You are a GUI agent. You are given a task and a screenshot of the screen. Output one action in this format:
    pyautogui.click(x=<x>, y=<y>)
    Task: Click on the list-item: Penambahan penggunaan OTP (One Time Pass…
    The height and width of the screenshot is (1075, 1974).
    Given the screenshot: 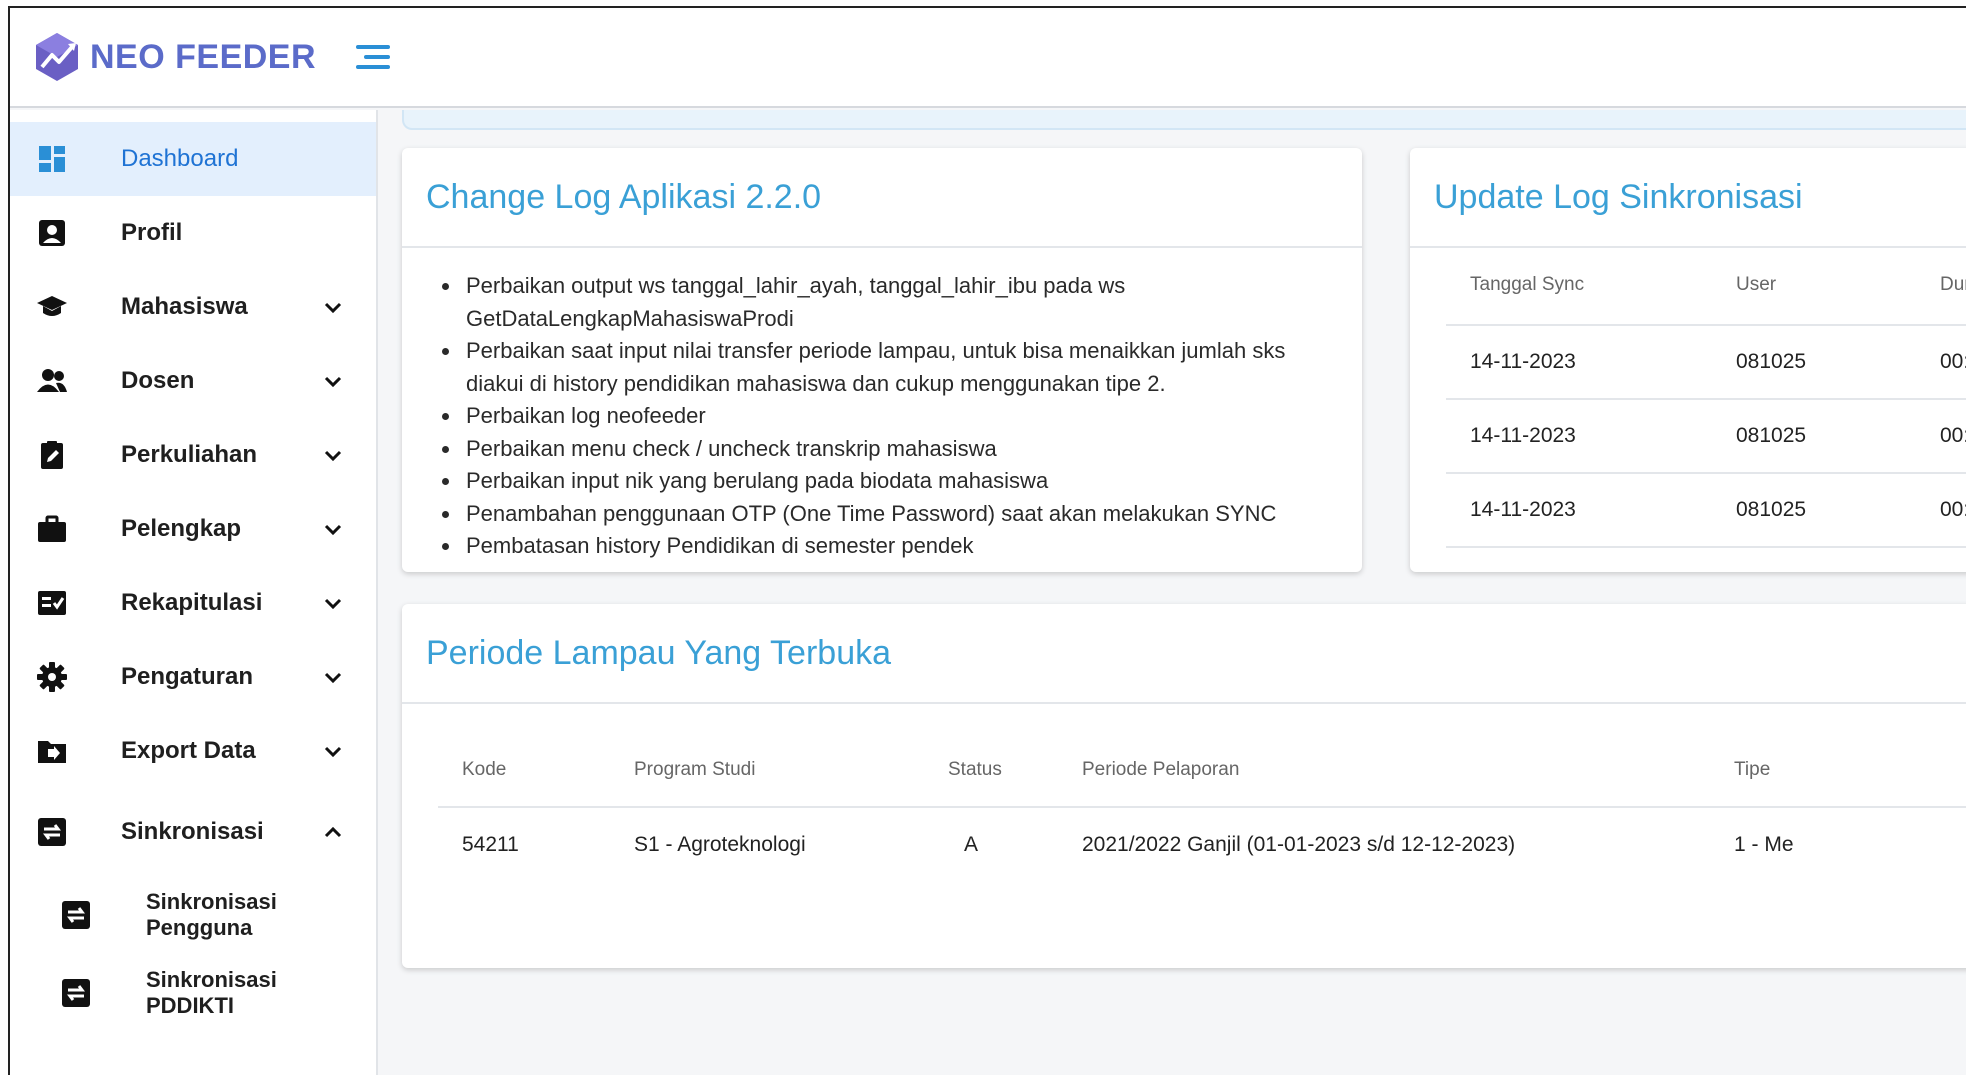 What is the action you would take?
    pyautogui.click(x=900, y=514)
    